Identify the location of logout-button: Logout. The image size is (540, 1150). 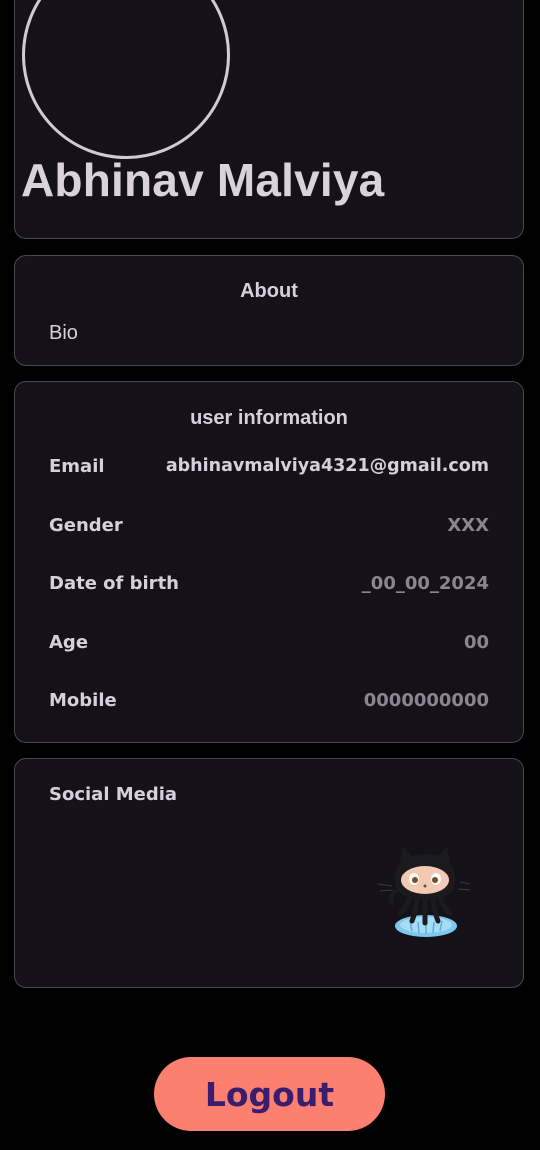
(269, 1094).